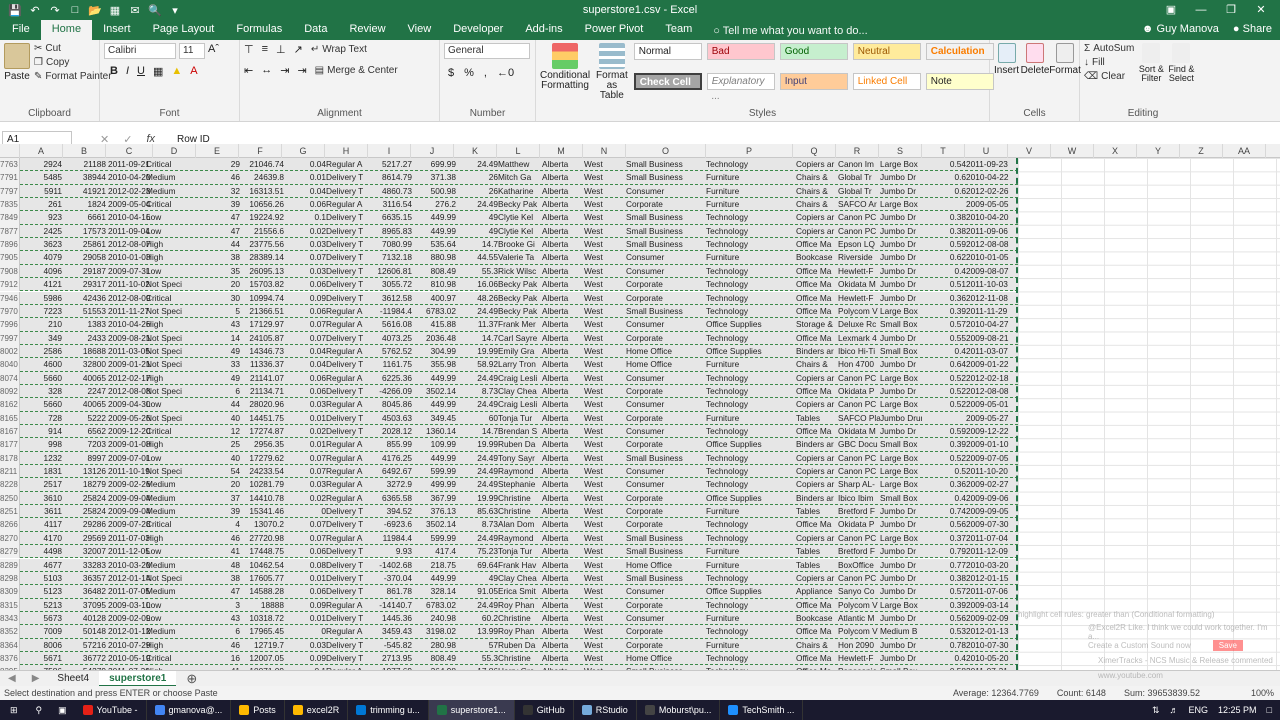  What do you see at coordinates (434, 284) in the screenshot?
I see `cell: 810.98` at bounding box center [434, 284].